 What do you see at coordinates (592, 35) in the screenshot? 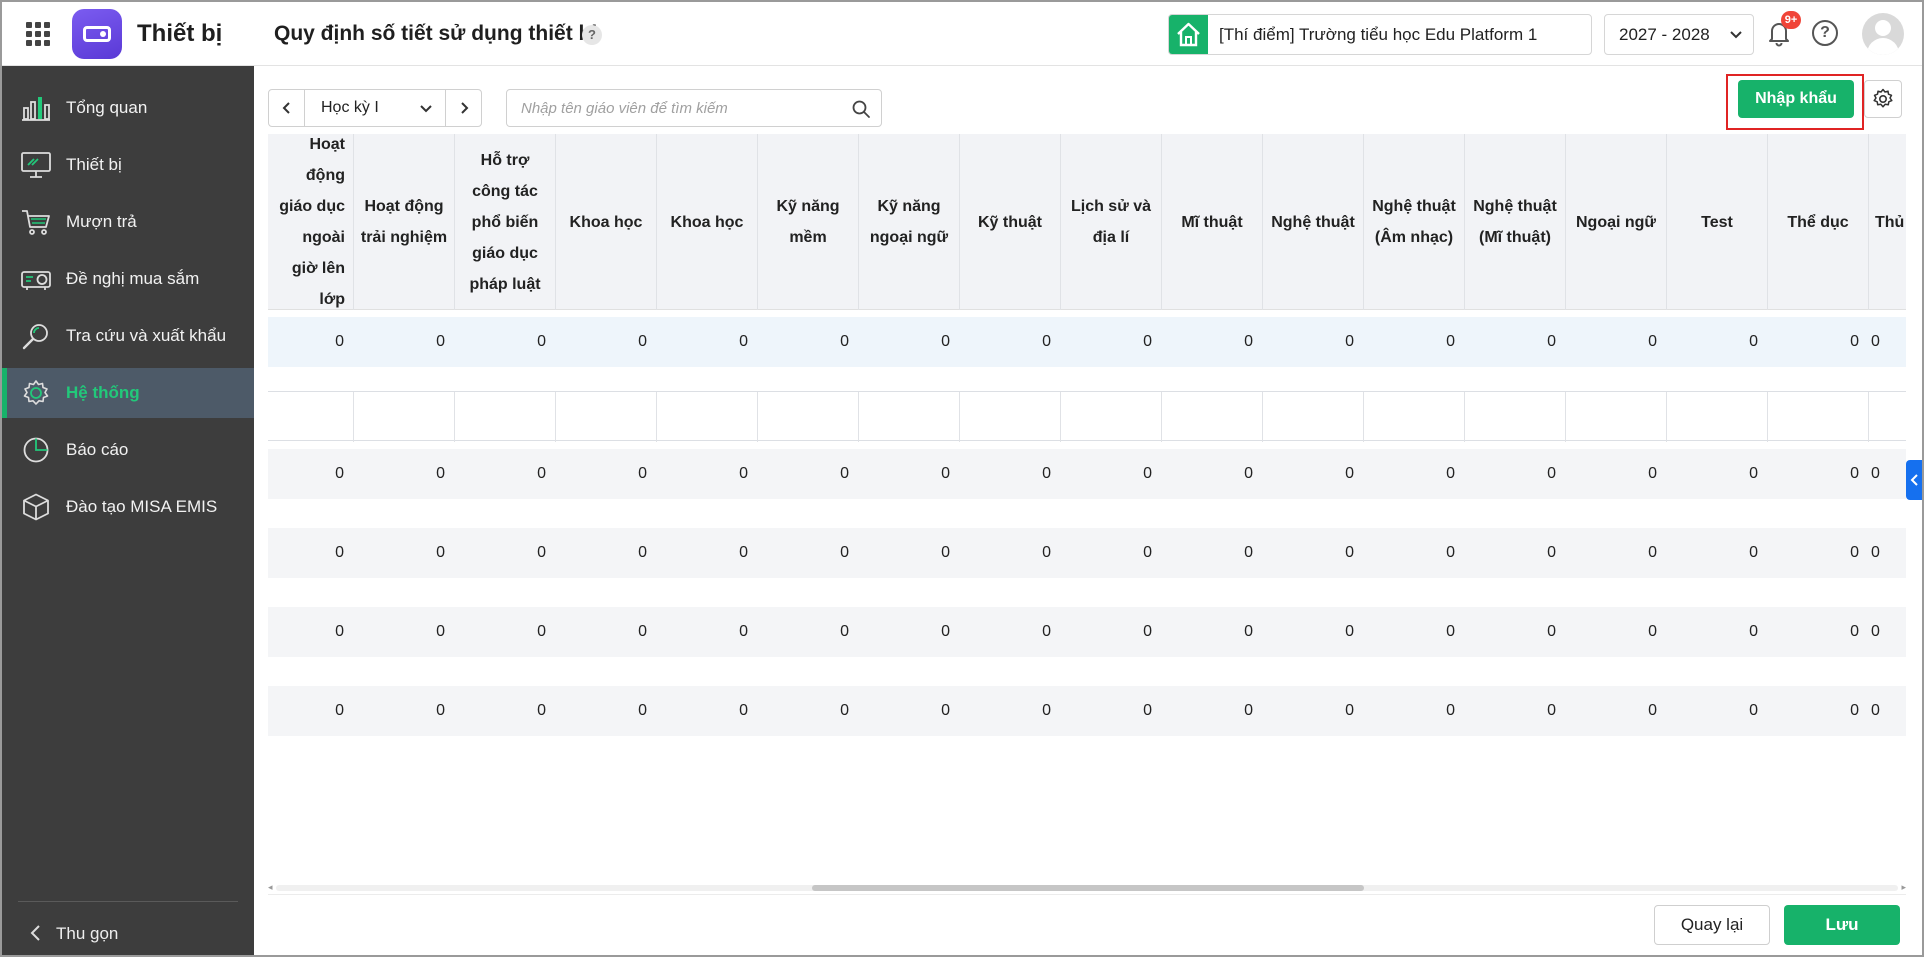
I see `page-help-icon: ?` at bounding box center [592, 35].